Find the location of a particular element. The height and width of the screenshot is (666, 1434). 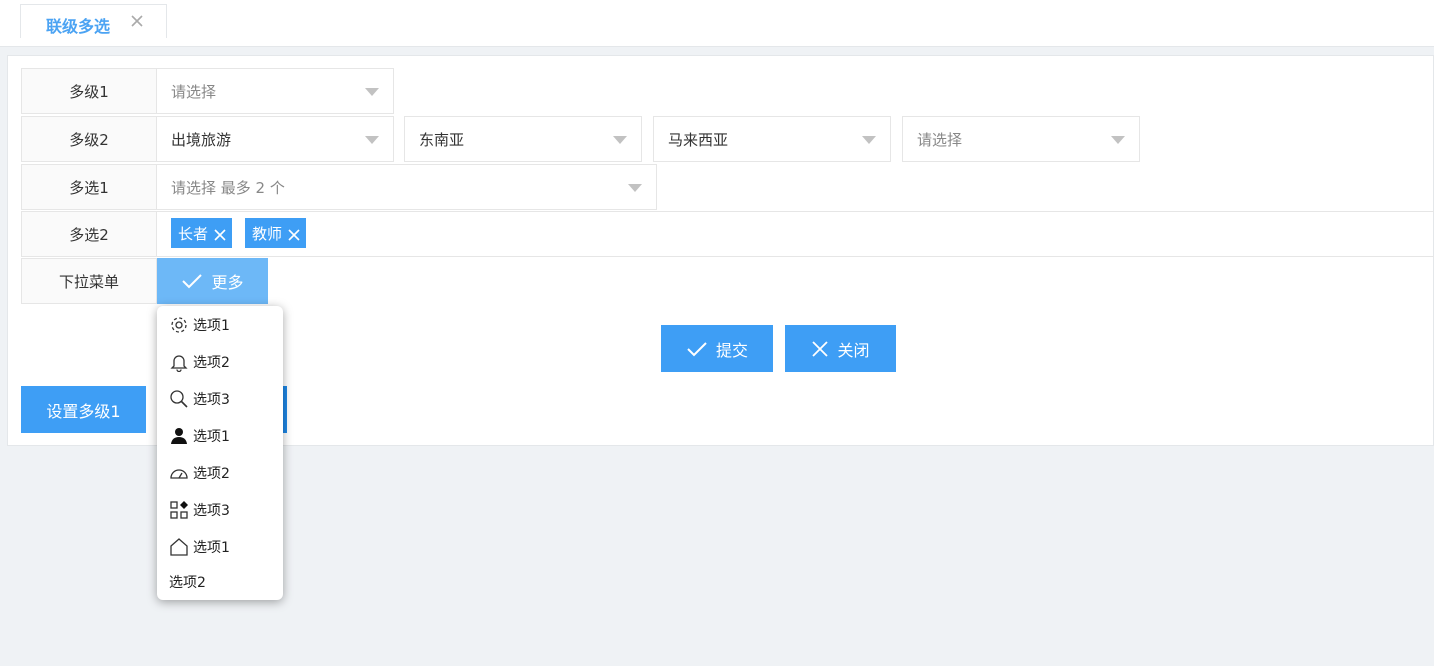

apps-icon is located at coordinates (179, 510).